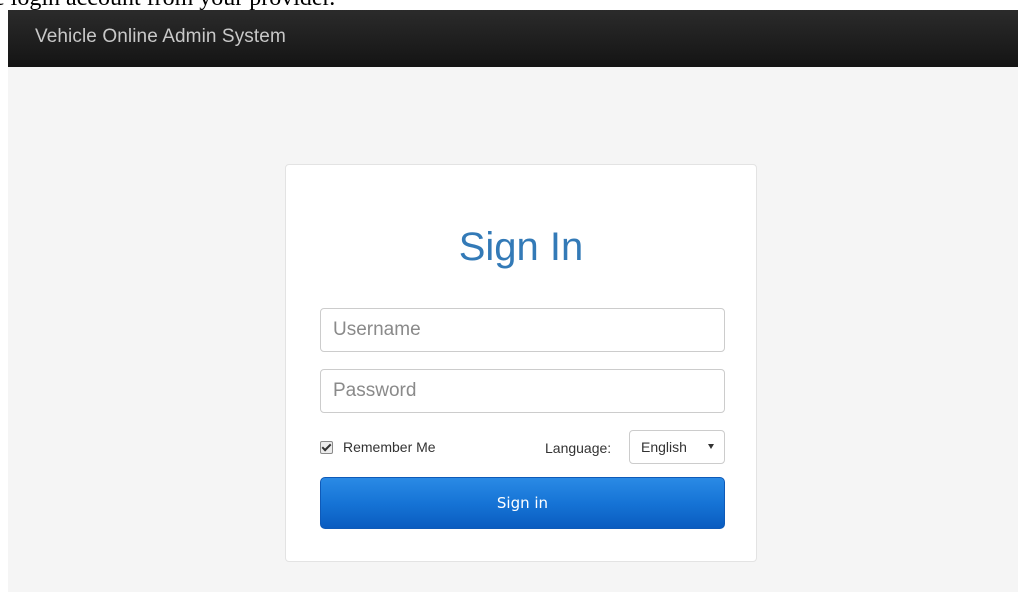  Describe the element at coordinates (160, 37) in the screenshot. I see `brand-title: Vehicle Online Admin System` at that location.